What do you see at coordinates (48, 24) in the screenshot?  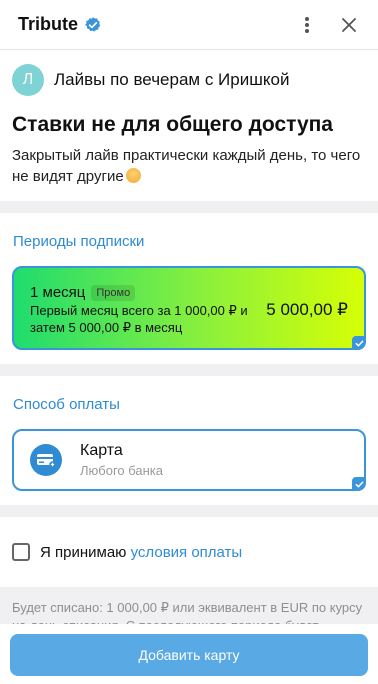 I see `app-title: Tribute` at bounding box center [48, 24].